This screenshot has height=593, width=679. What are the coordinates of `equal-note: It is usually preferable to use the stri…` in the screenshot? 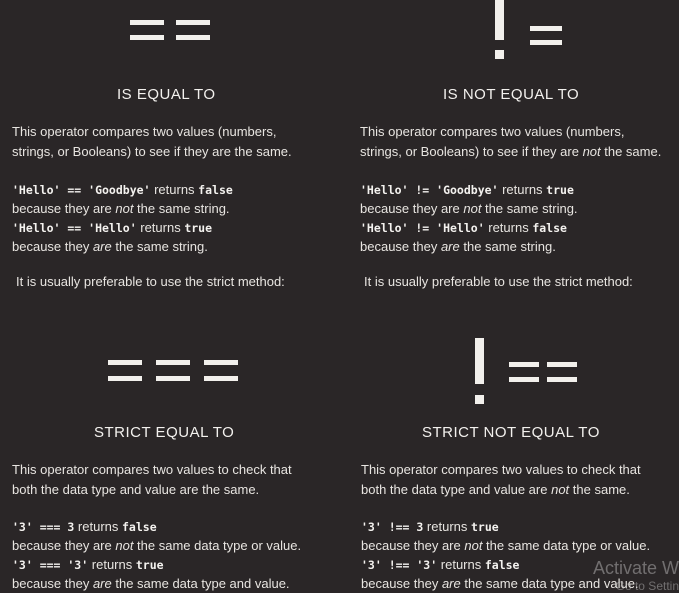 It's located at (150, 281).